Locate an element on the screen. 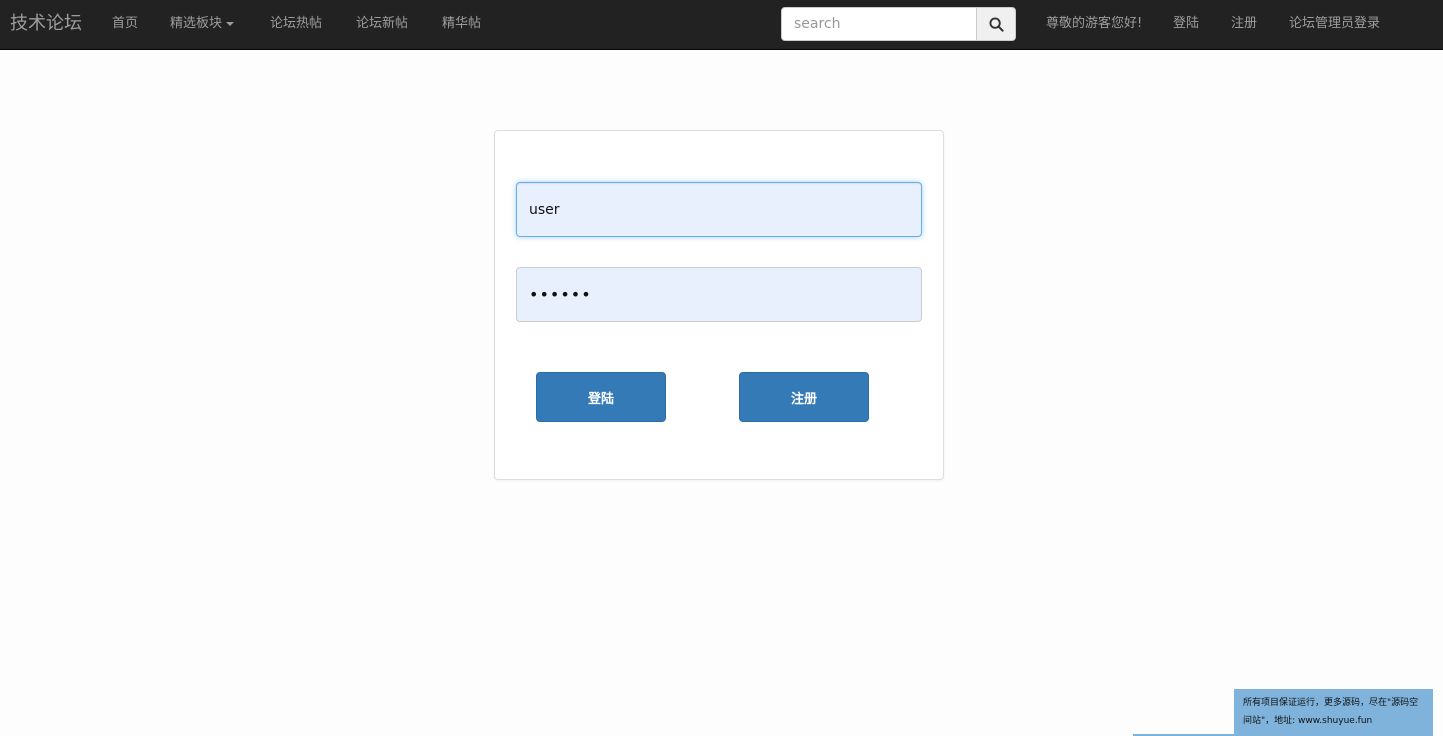 The image size is (1443, 736). site-brand: 技术论坛 is located at coordinates (46, 24).